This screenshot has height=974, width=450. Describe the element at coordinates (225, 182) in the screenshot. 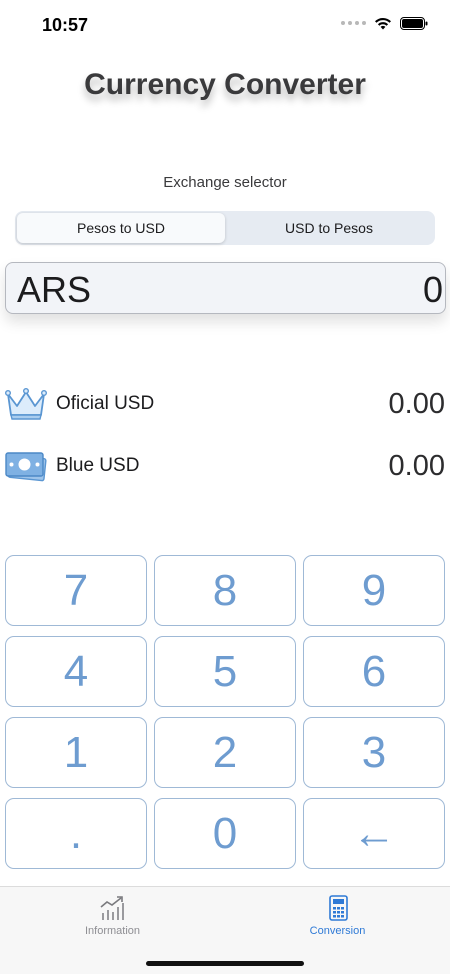

I see `exchange-selector-label: Exchange selector` at that location.